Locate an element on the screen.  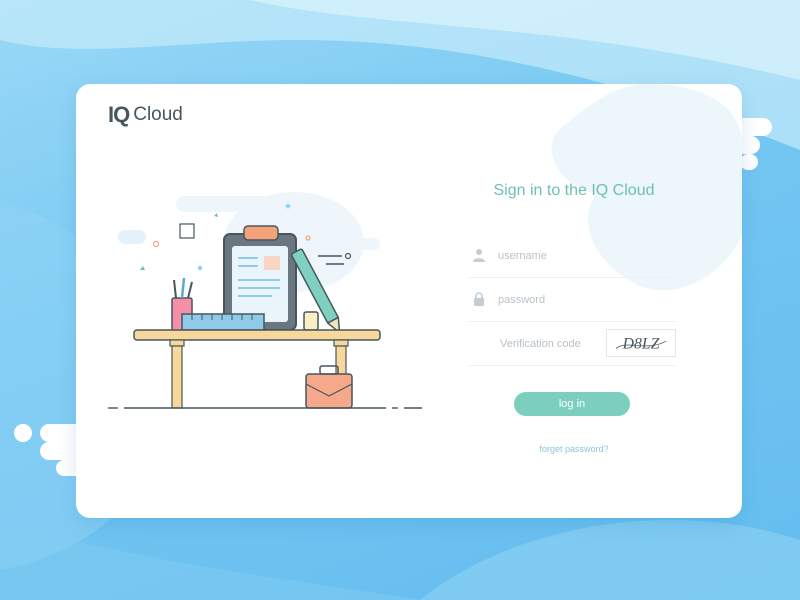
login-button: log in is located at coordinates (572, 404).